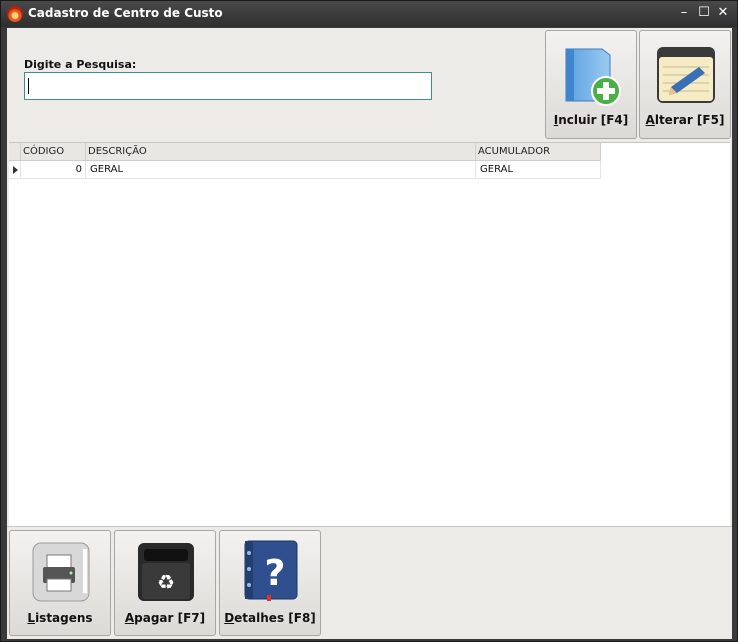  What do you see at coordinates (538, 151) in the screenshot?
I see `column-header-acumulador: ACUMULADOR` at bounding box center [538, 151].